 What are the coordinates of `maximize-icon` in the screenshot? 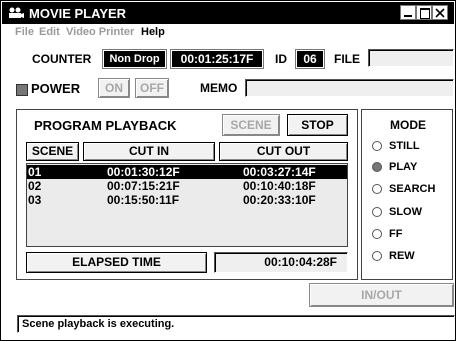 It's located at (424, 12).